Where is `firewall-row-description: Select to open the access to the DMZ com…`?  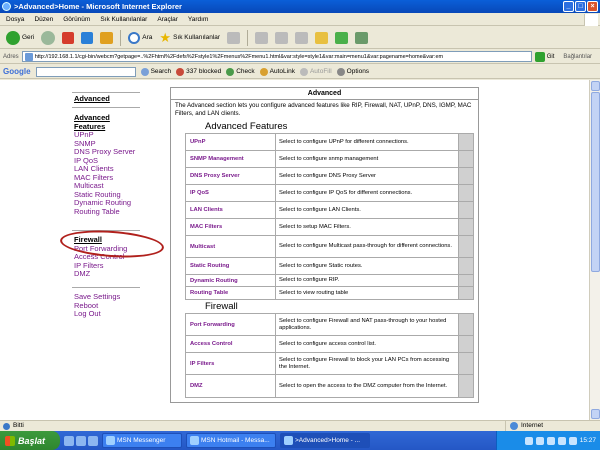
firewall-row-description: Select to open the access to the DMZ com… is located at coordinates (367, 386).